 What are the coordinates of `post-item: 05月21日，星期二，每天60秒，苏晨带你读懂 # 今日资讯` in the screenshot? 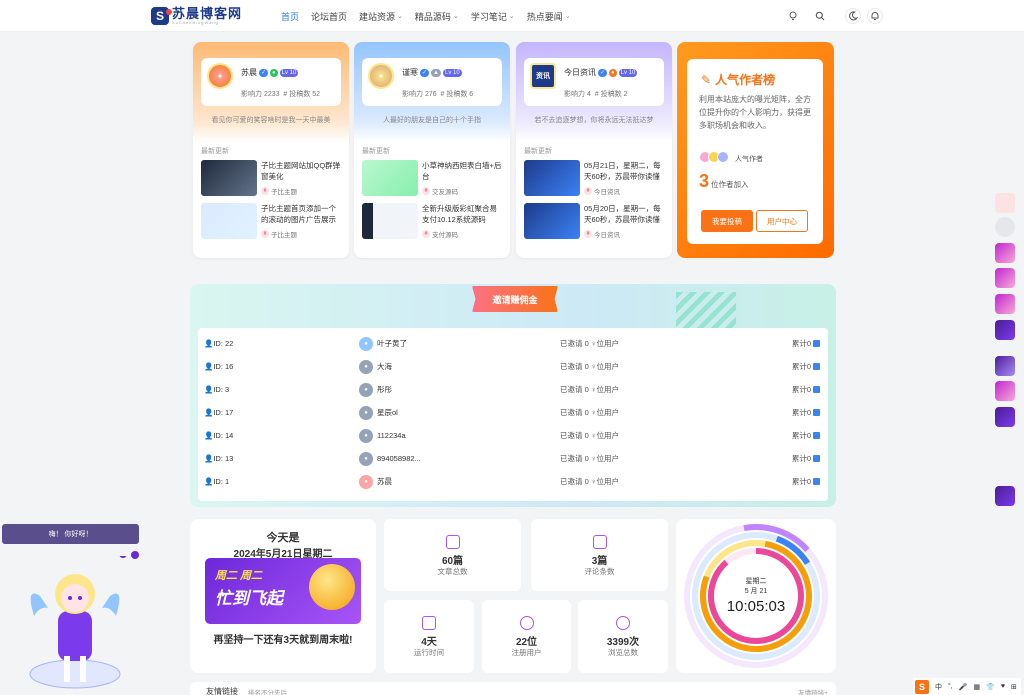 It's located at (594, 179).